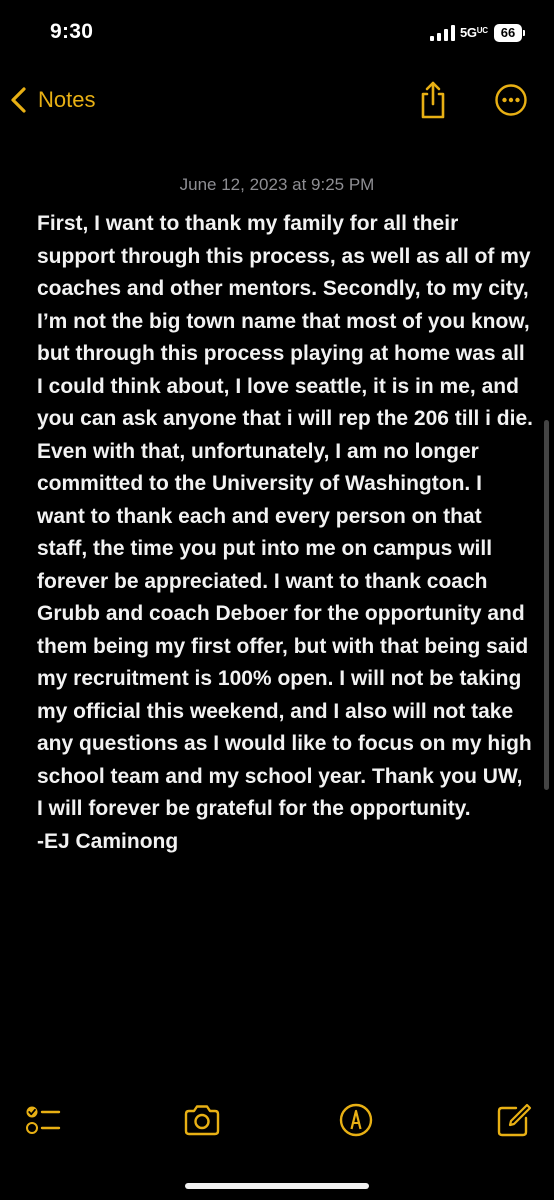 The width and height of the screenshot is (554, 1200). I want to click on camera-icon, so click(202, 1120).